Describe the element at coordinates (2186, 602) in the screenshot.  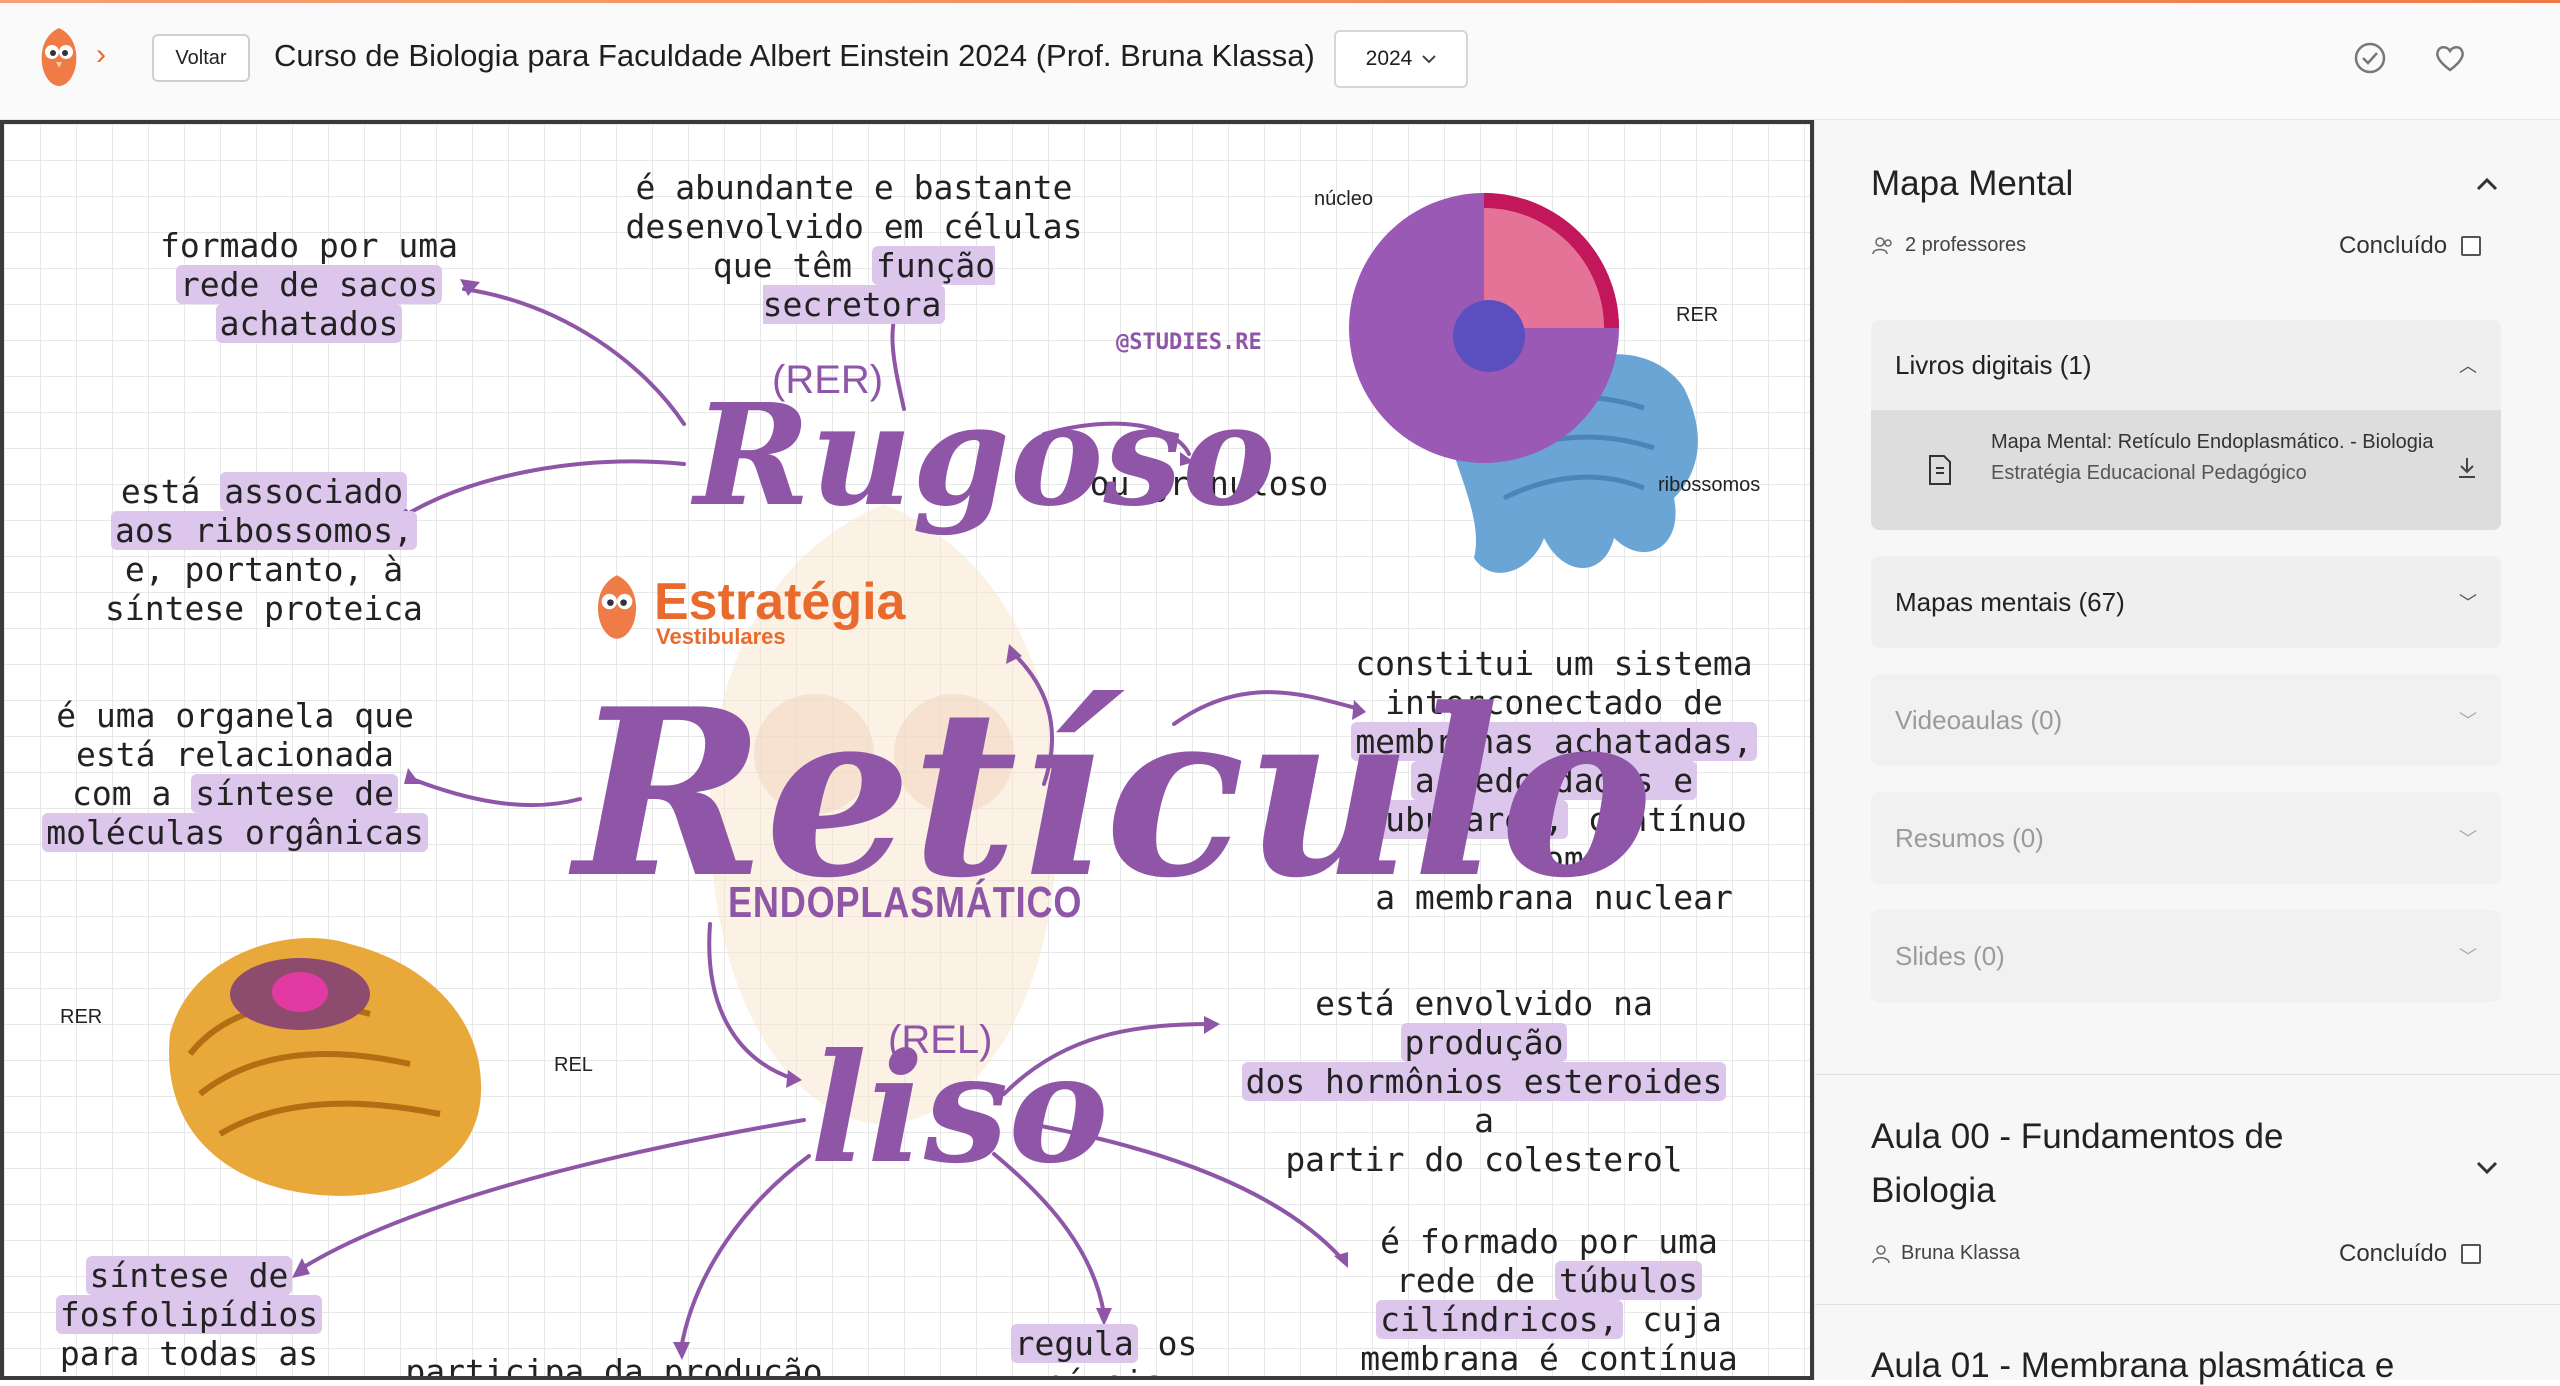
I see `mapas-mentais-accordion: Mapas mentais (67) ﹀` at that location.